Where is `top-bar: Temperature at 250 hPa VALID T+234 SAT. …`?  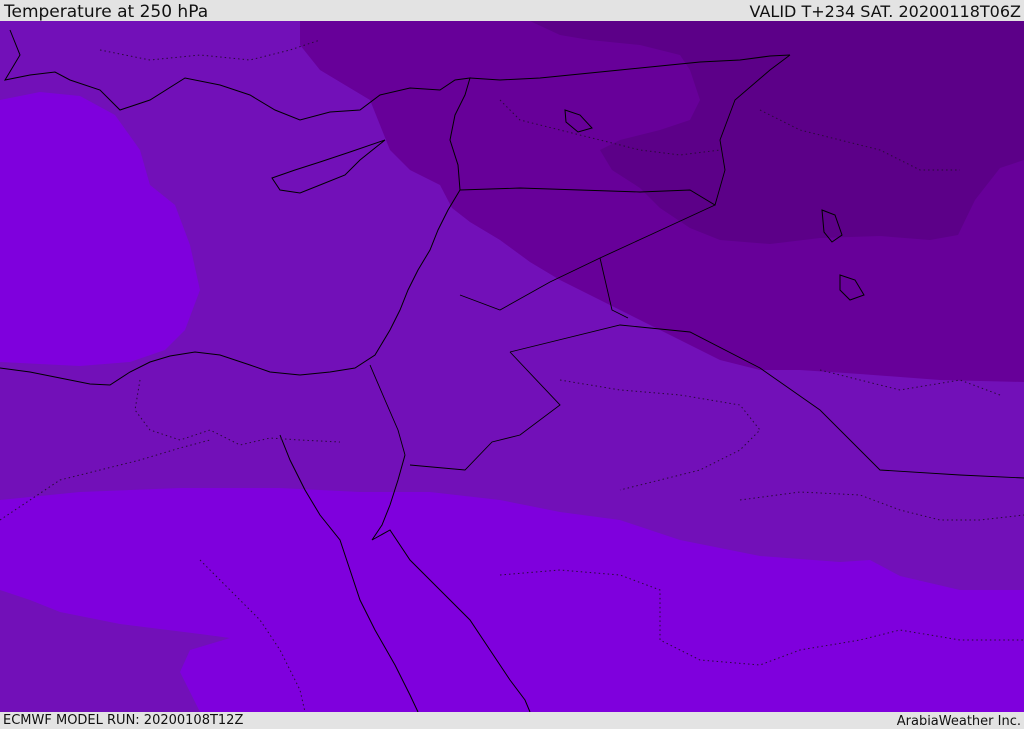
top-bar: Temperature at 250 hPa VALID T+234 SAT. … is located at coordinates (512, 10).